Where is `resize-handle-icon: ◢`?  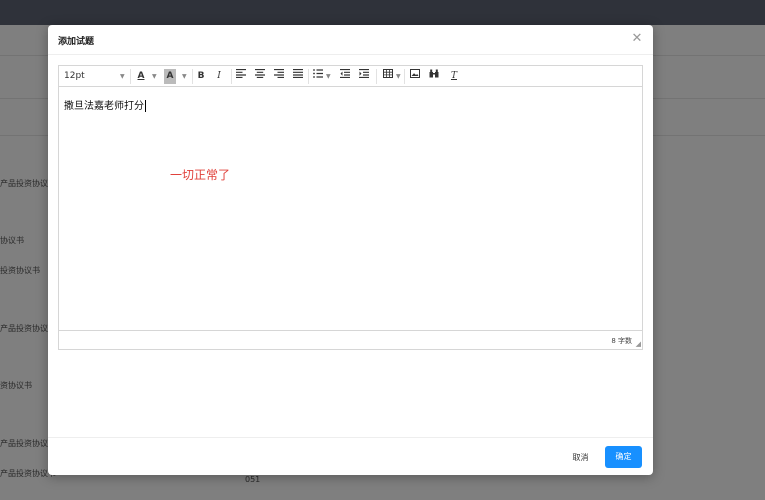
resize-handle-icon: ◢ is located at coordinates (638, 344).